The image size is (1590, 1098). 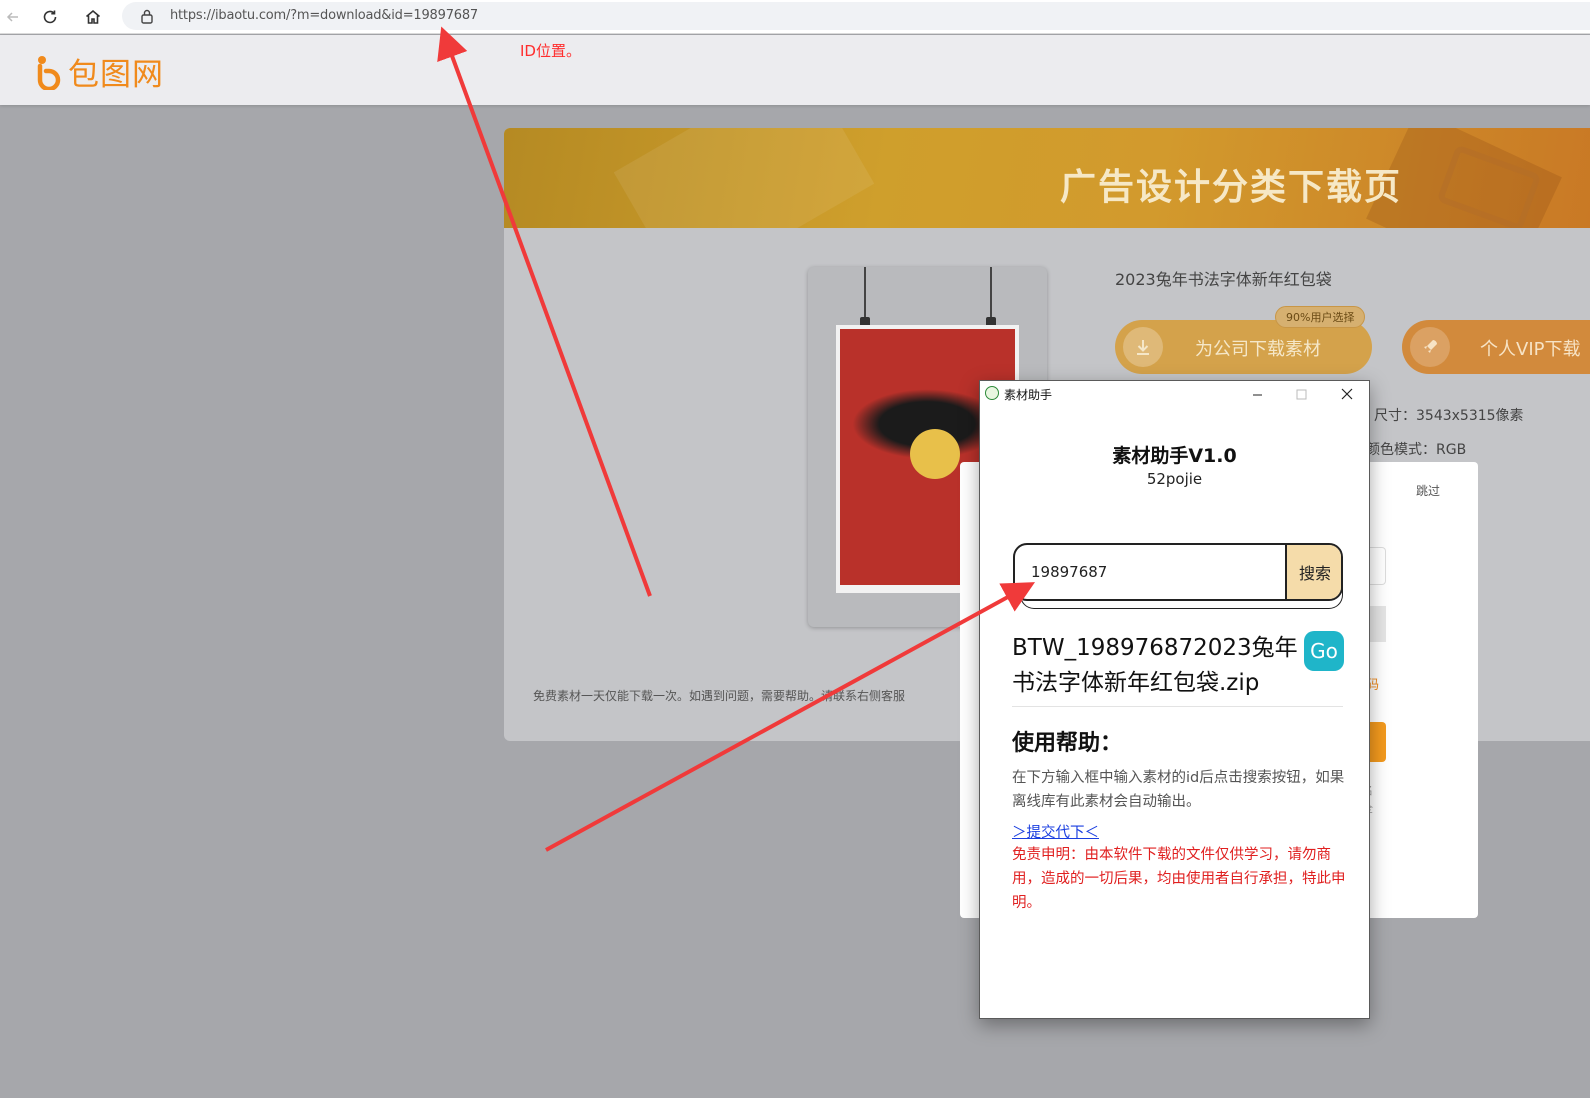 What do you see at coordinates (1028, 395) in the screenshot?
I see `window-title: 素材助手` at bounding box center [1028, 395].